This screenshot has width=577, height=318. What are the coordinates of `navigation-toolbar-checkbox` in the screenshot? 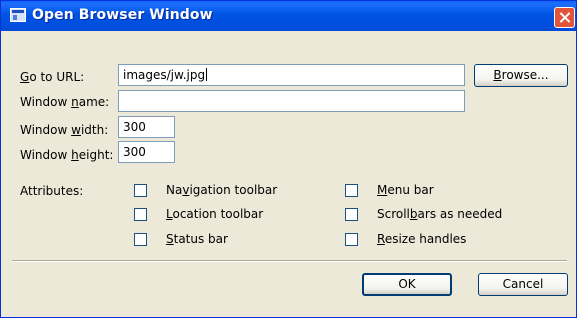 It's located at (140, 190).